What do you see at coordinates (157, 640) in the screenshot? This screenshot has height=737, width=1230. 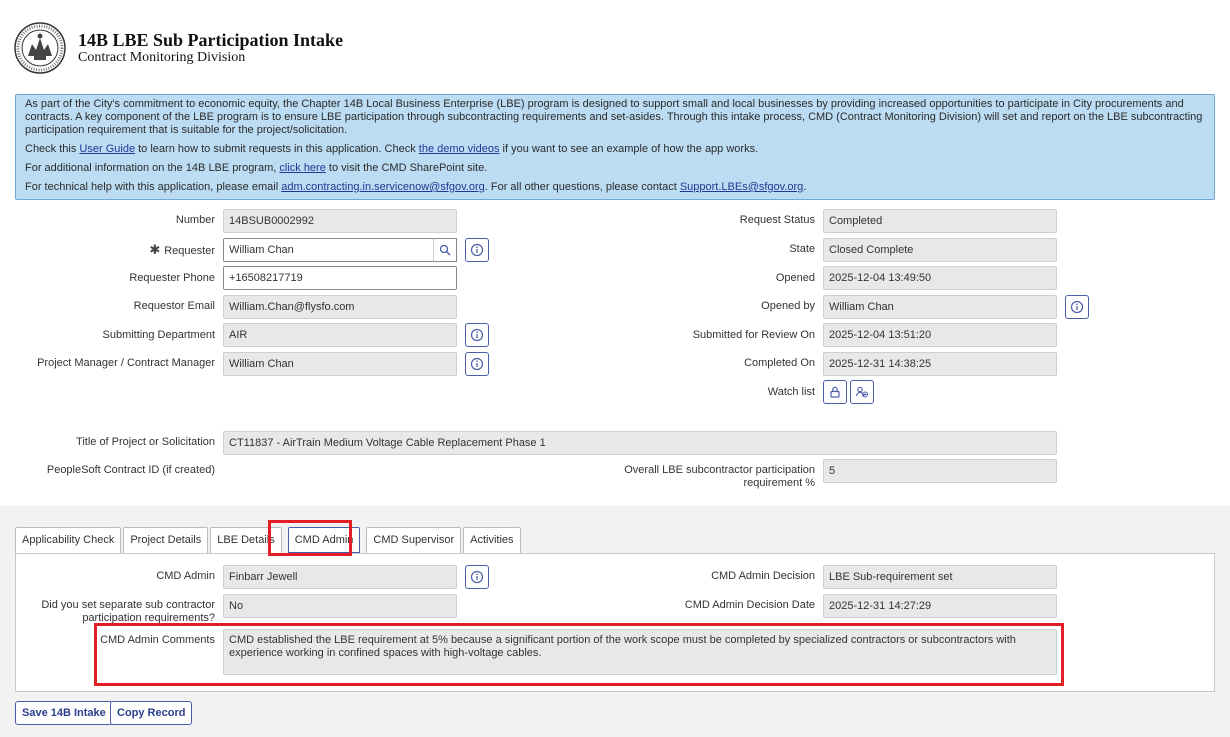 I see `cmd-admin-comments-label: CMD Admin Comments` at bounding box center [157, 640].